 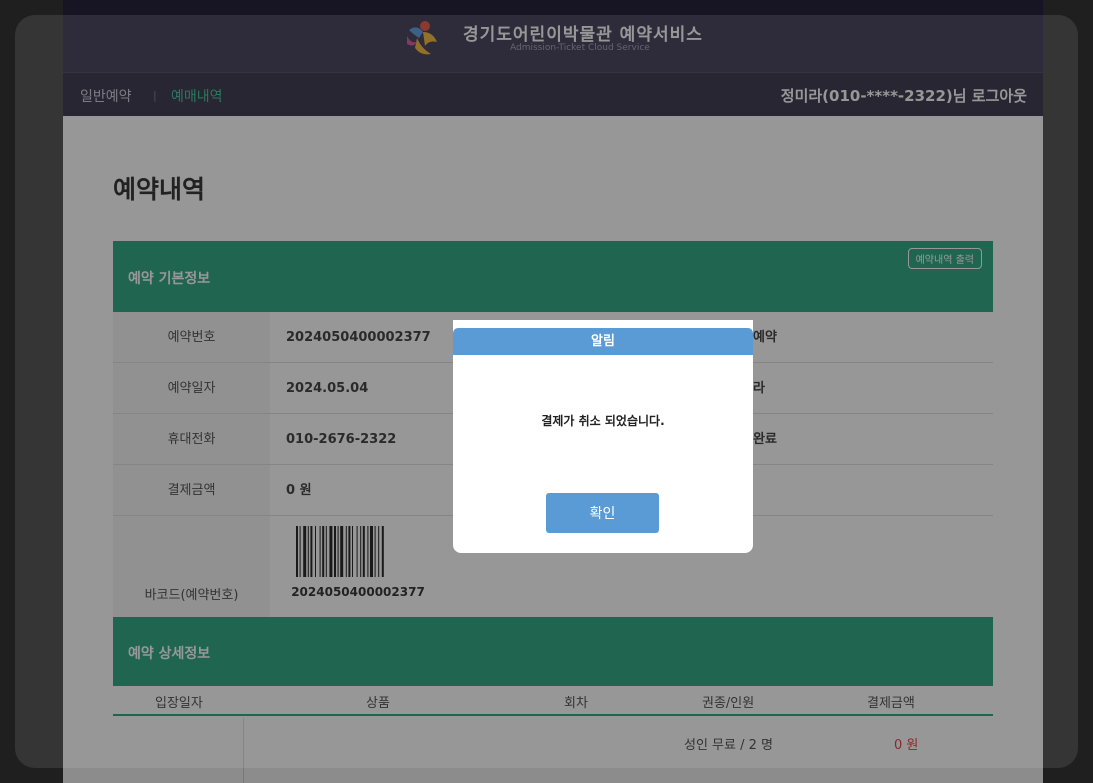 What do you see at coordinates (603, 341) in the screenshot?
I see `dialog-title: 알림` at bounding box center [603, 341].